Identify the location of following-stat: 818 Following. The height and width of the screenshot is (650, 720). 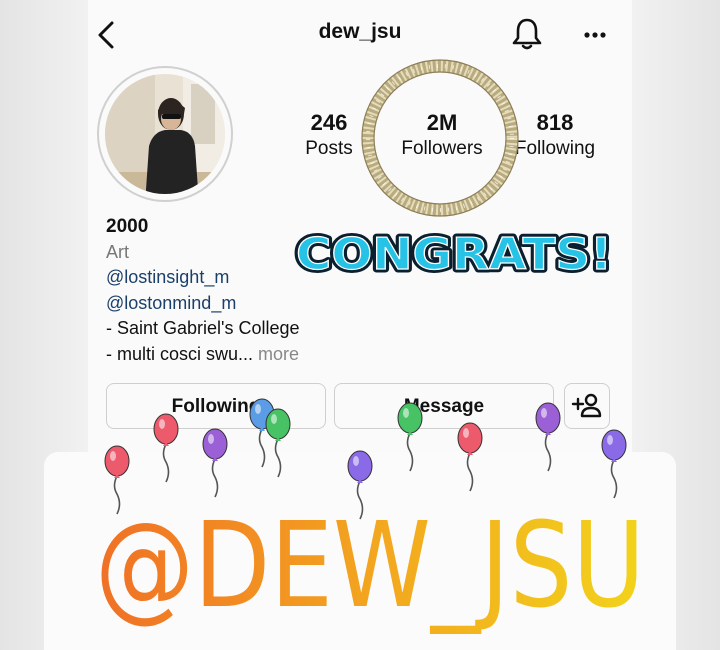
(555, 135).